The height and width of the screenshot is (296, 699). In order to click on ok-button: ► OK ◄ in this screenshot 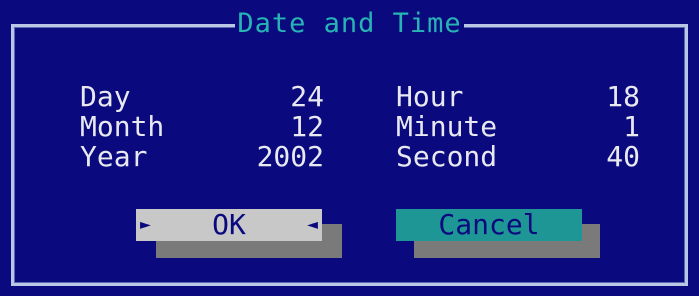, I will do `click(229, 225)`.